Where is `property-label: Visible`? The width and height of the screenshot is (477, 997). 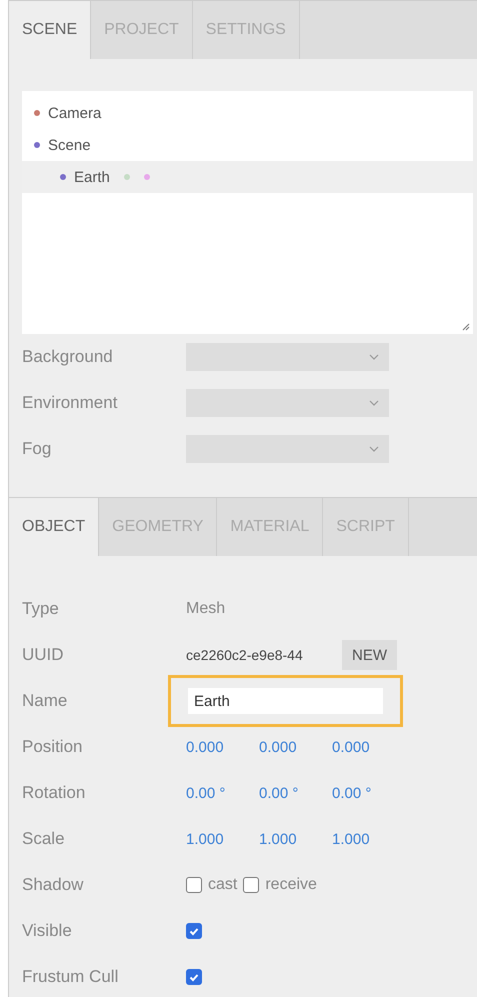
property-label: Visible is located at coordinates (47, 931).